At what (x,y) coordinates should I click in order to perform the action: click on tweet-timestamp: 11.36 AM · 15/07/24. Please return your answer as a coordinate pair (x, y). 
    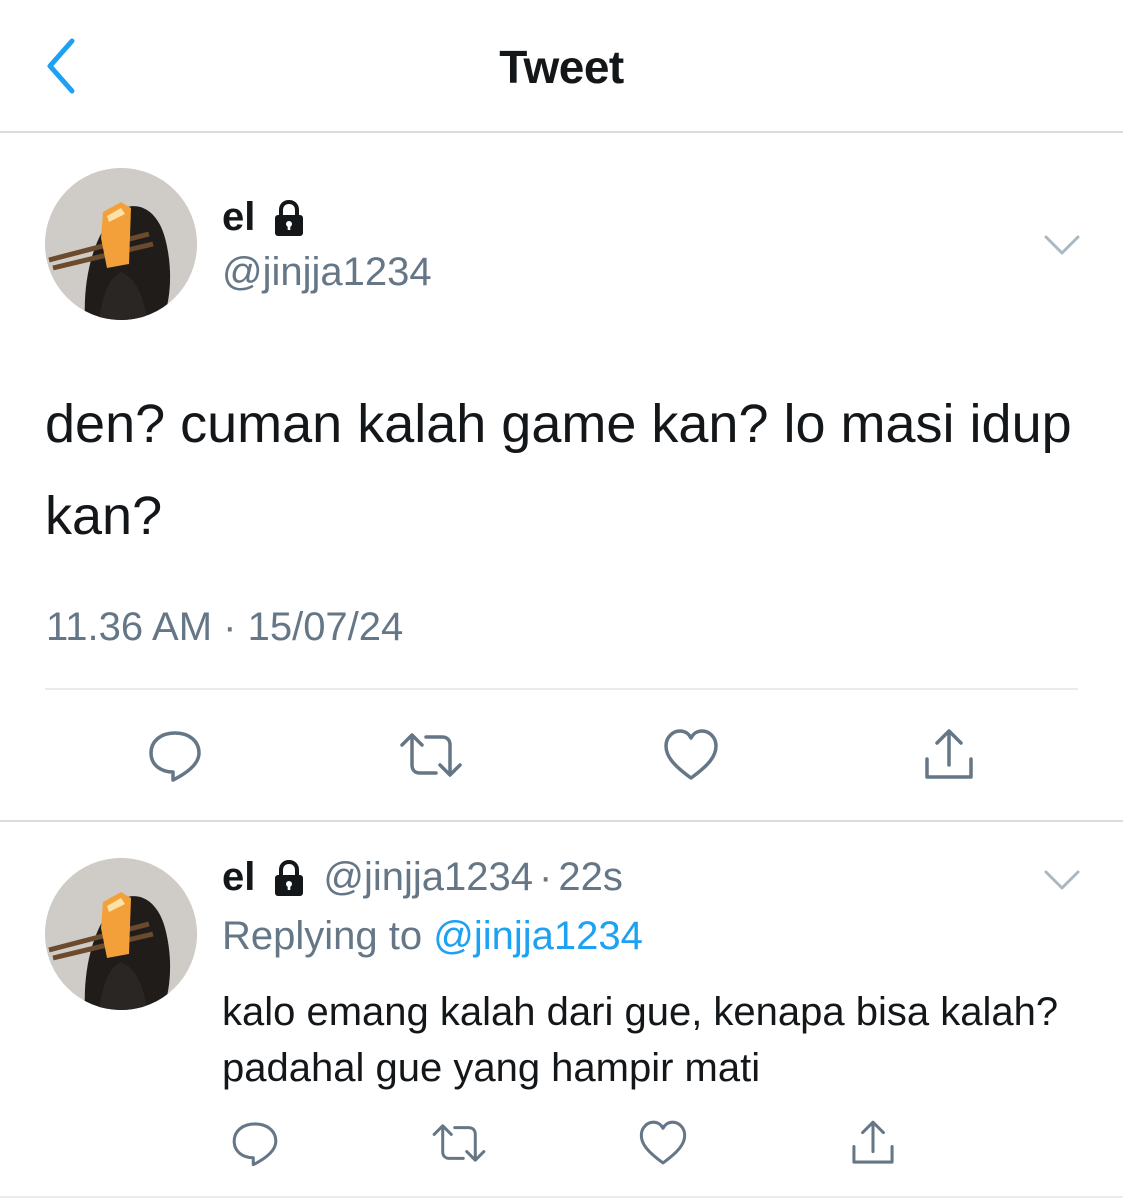
    Looking at the image, I should click on (225, 627).